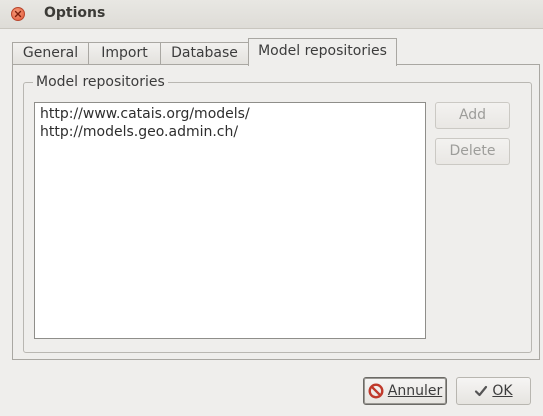 This screenshot has height=416, width=543. What do you see at coordinates (230, 132) in the screenshot?
I see `list-item: http://models.geo.admin.ch/` at bounding box center [230, 132].